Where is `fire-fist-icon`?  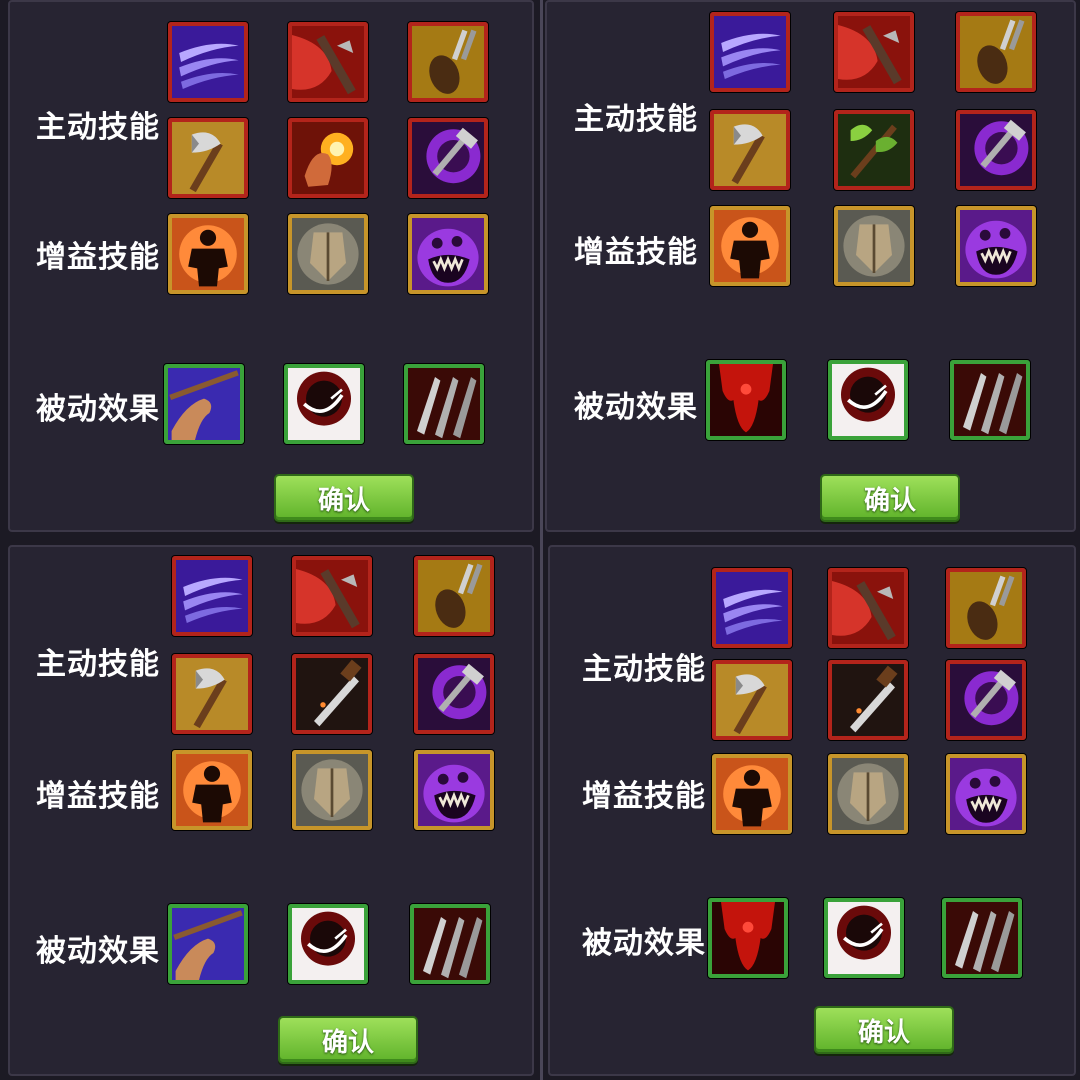
fire-fist-icon is located at coordinates (328, 158).